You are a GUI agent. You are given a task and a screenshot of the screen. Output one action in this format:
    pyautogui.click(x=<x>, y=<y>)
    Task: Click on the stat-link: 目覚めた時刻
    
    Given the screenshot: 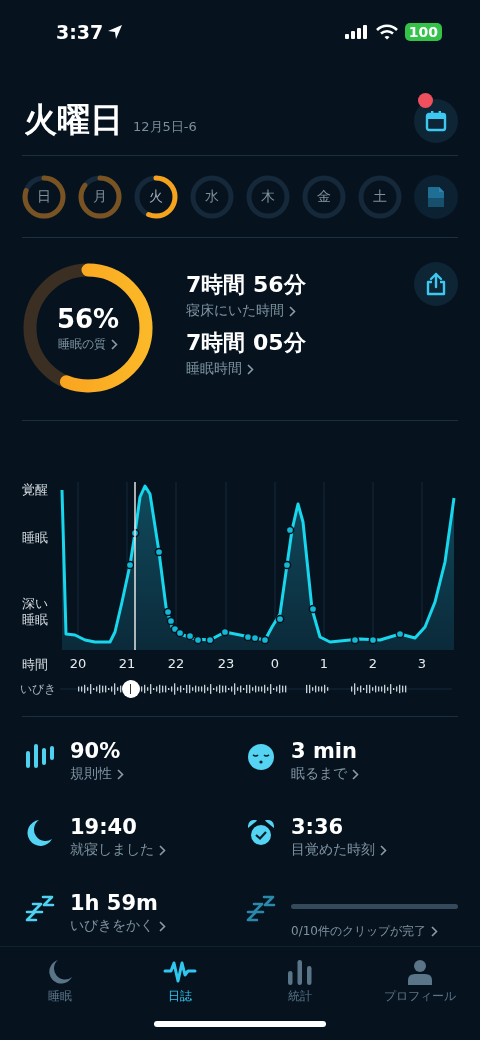 What is the action you would take?
    pyautogui.click(x=339, y=850)
    